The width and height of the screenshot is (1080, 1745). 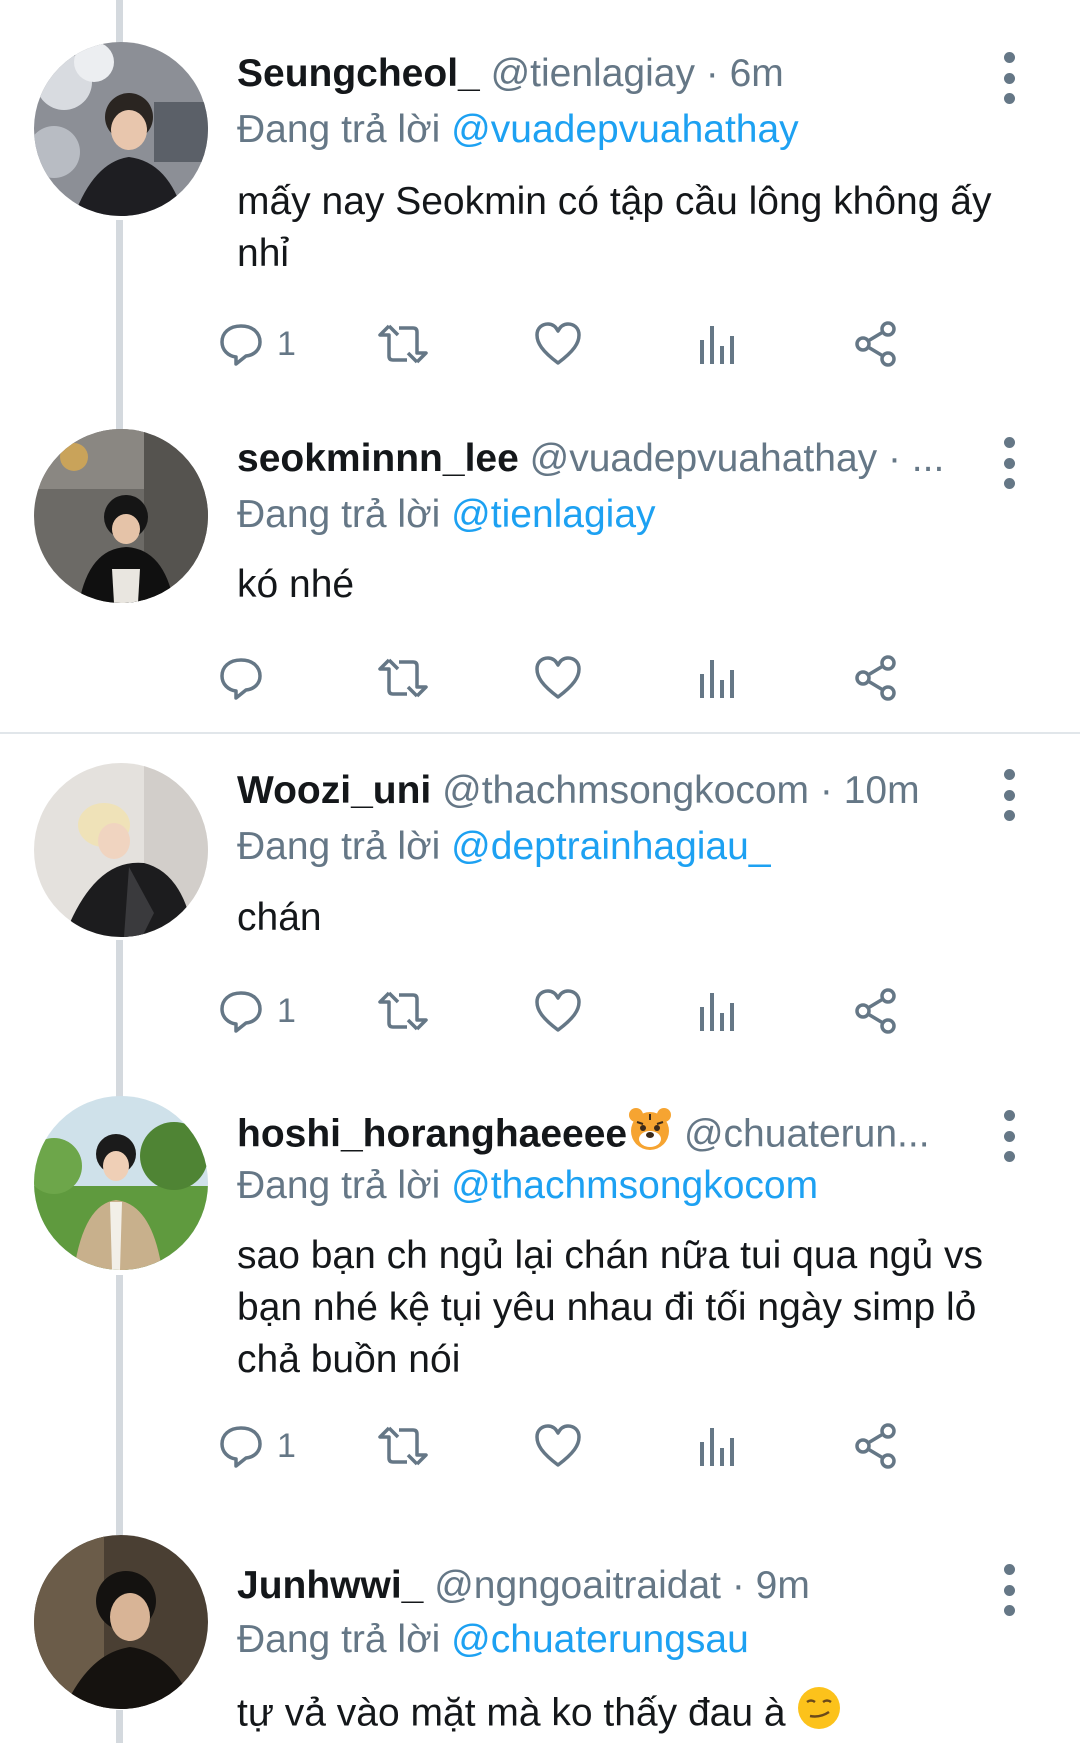 What do you see at coordinates (864, 790) in the screenshot?
I see `timestamp: · 10m` at bounding box center [864, 790].